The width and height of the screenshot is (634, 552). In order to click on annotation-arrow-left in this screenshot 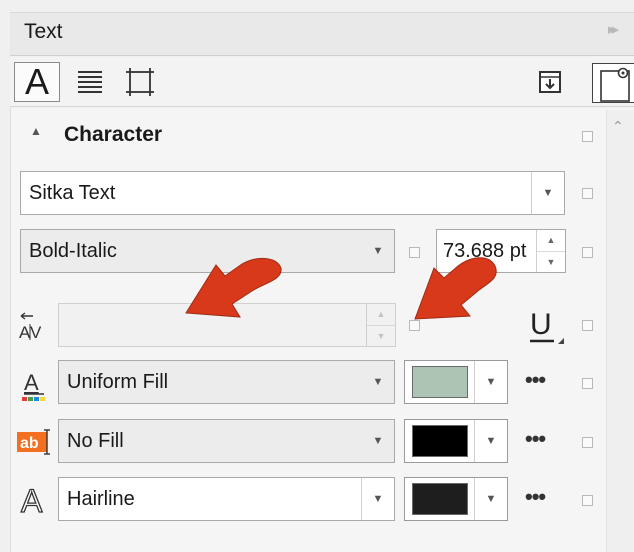, I will do `click(233, 288)`.